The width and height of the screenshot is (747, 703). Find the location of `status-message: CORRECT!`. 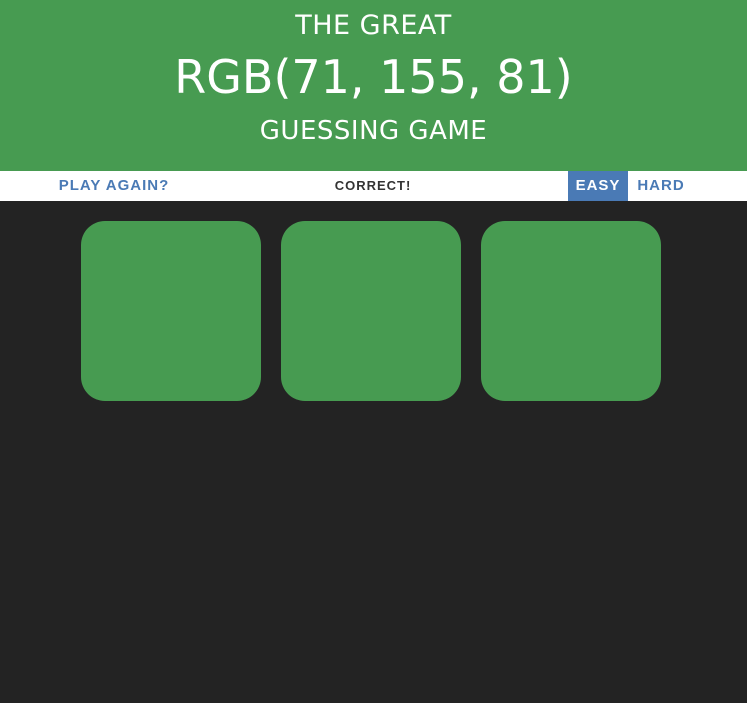

status-message: CORRECT! is located at coordinates (373, 185).